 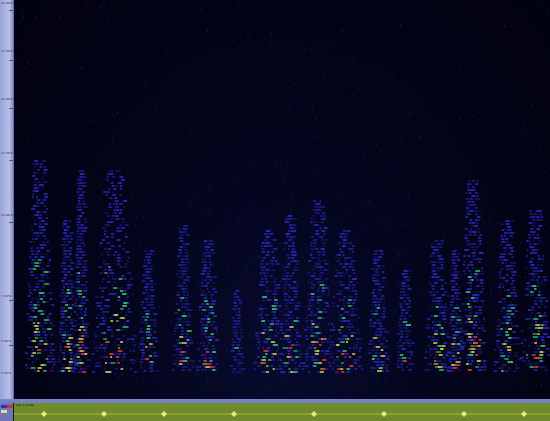 I want to click on spectral-energy-high, so click(x=468, y=334).